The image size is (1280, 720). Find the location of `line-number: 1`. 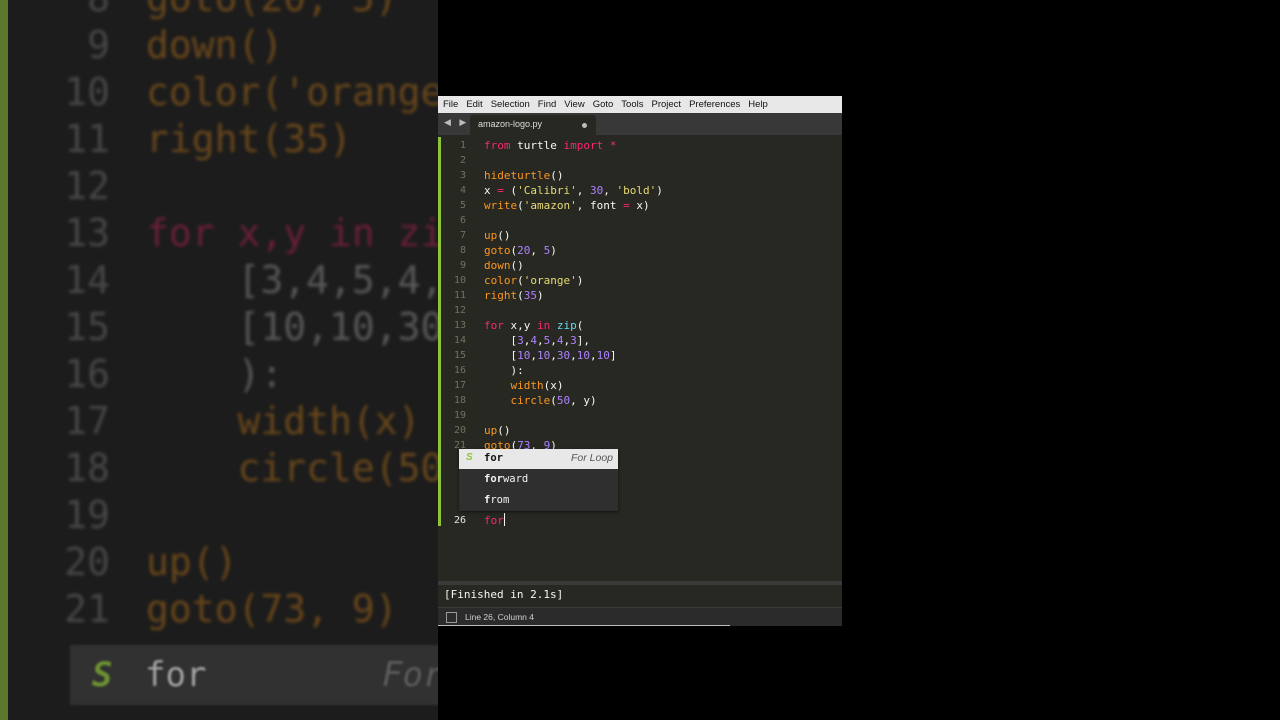

line-number: 1 is located at coordinates (462, 145).